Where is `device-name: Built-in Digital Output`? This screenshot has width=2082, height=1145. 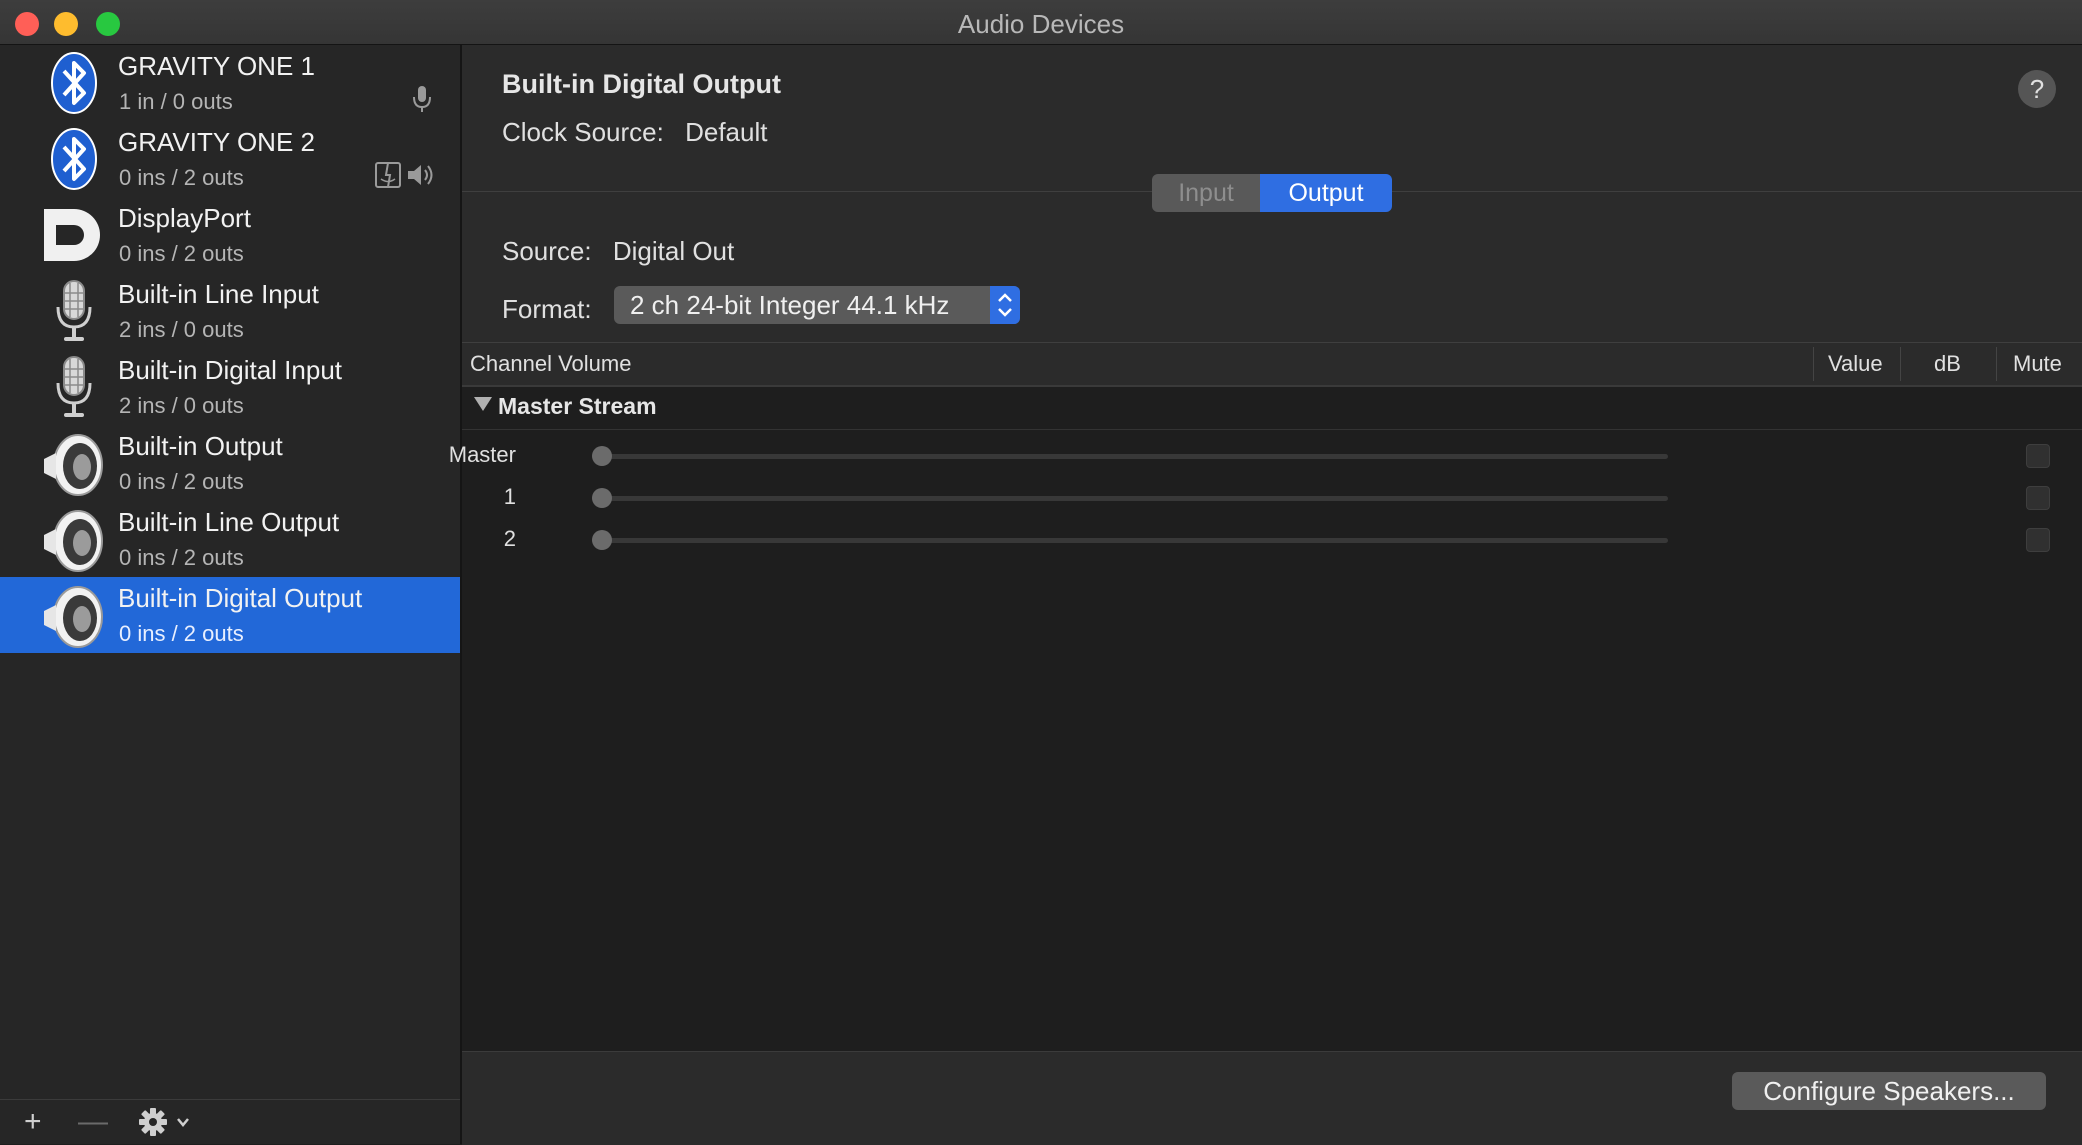 device-name: Built-in Digital Output is located at coordinates (240, 598).